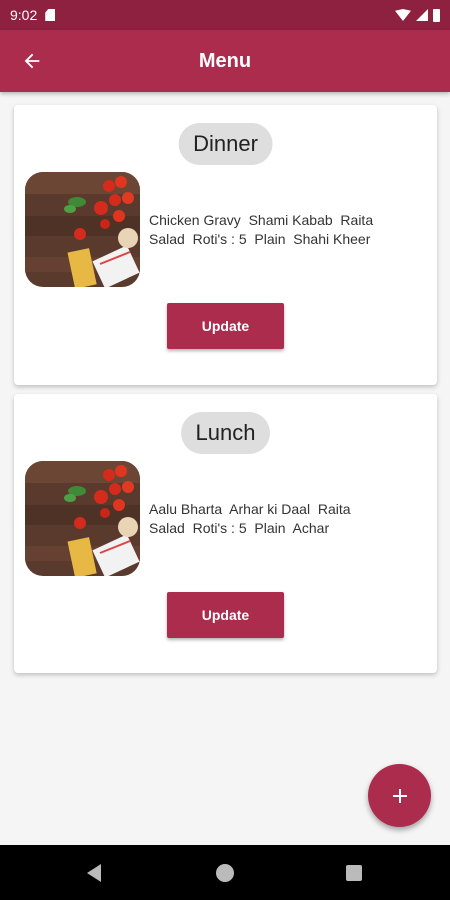 Image resolution: width=450 pixels, height=900 pixels. I want to click on app-bar: Menu, so click(225, 61).